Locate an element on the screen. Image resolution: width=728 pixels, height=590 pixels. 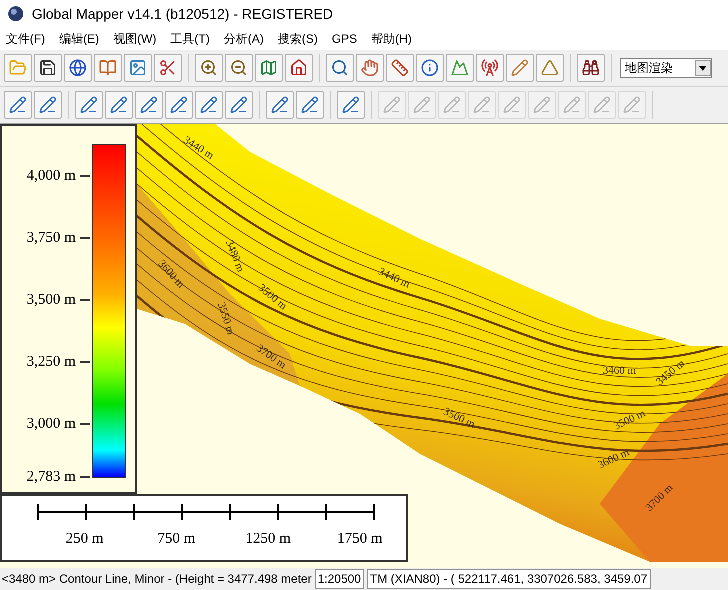
folder-icon is located at coordinates (18, 68).